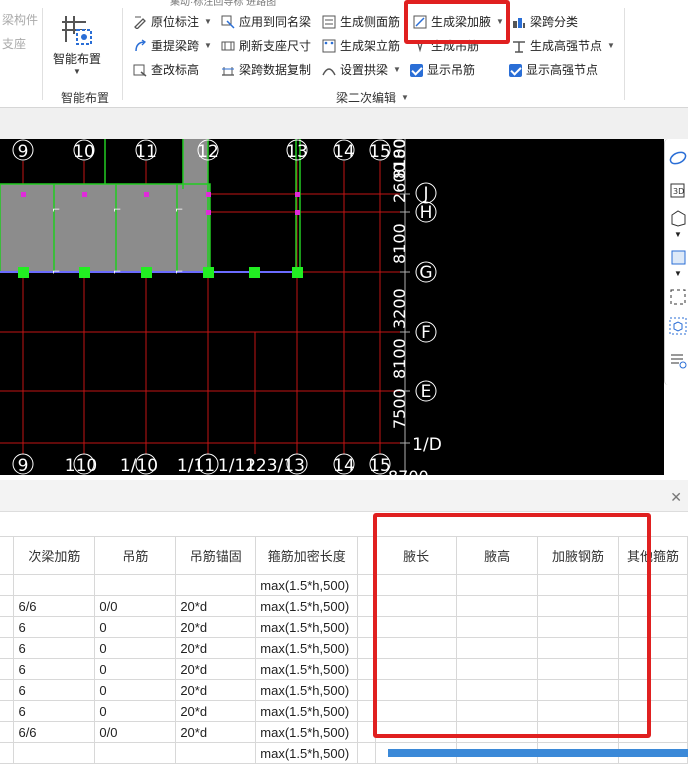 The width and height of the screenshot is (688, 764). Describe the element at coordinates (361, 70) in the screenshot. I see `set-arch-beam-button: 设置拱梁 ▼` at that location.